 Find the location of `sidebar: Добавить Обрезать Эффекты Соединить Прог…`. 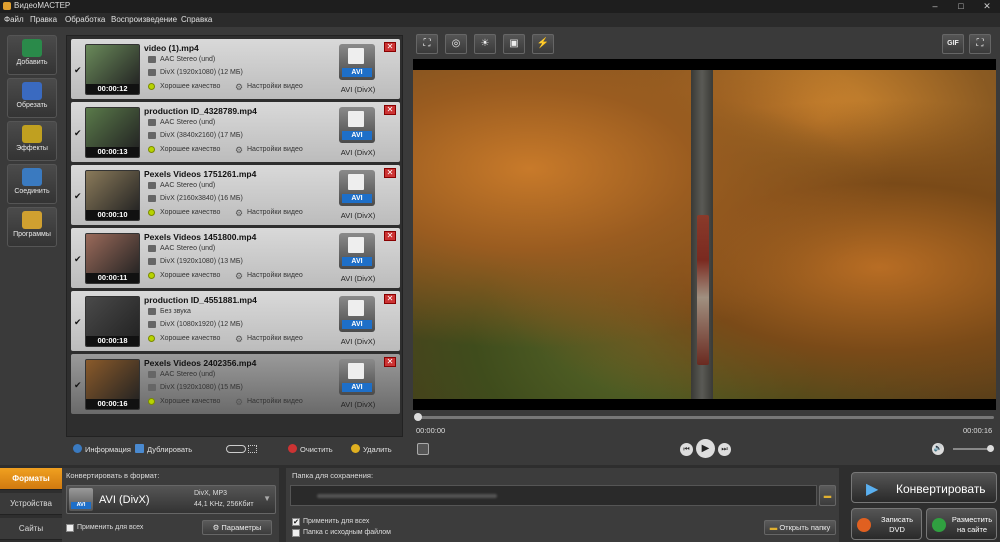

sidebar: Добавить Обрезать Эффекты Соединить Прог… is located at coordinates (31, 245).